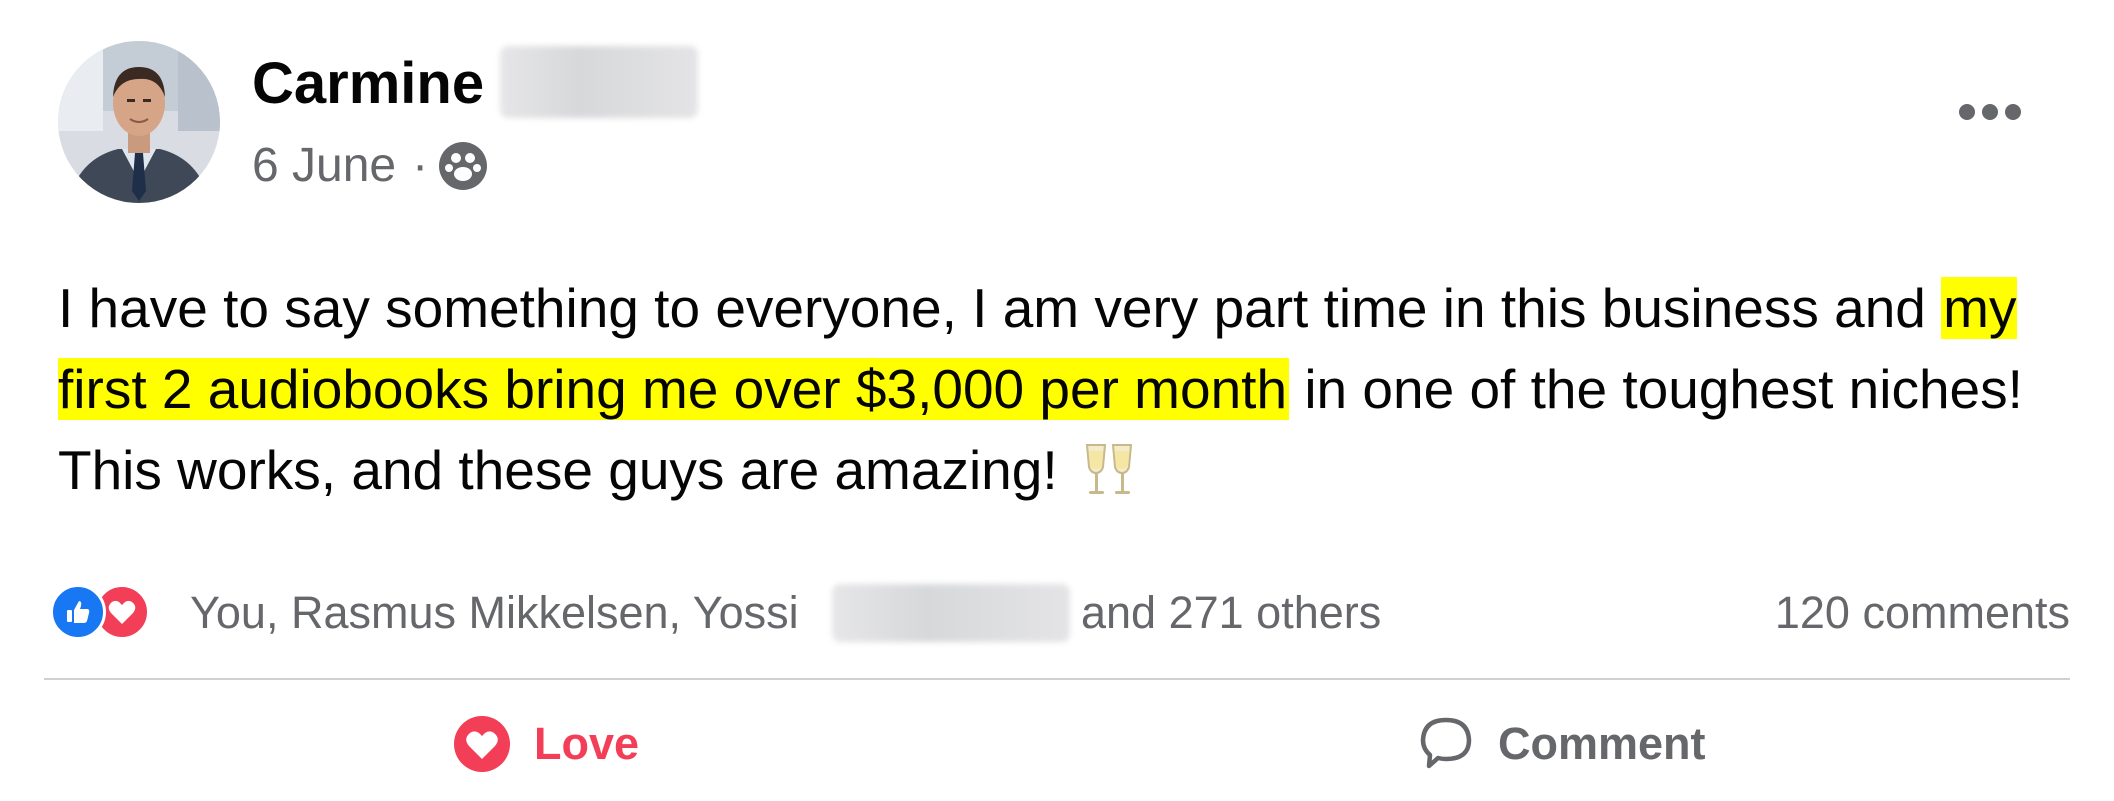 This screenshot has width=2114, height=801. Describe the element at coordinates (1446, 743) in the screenshot. I see `comment-icon` at that location.